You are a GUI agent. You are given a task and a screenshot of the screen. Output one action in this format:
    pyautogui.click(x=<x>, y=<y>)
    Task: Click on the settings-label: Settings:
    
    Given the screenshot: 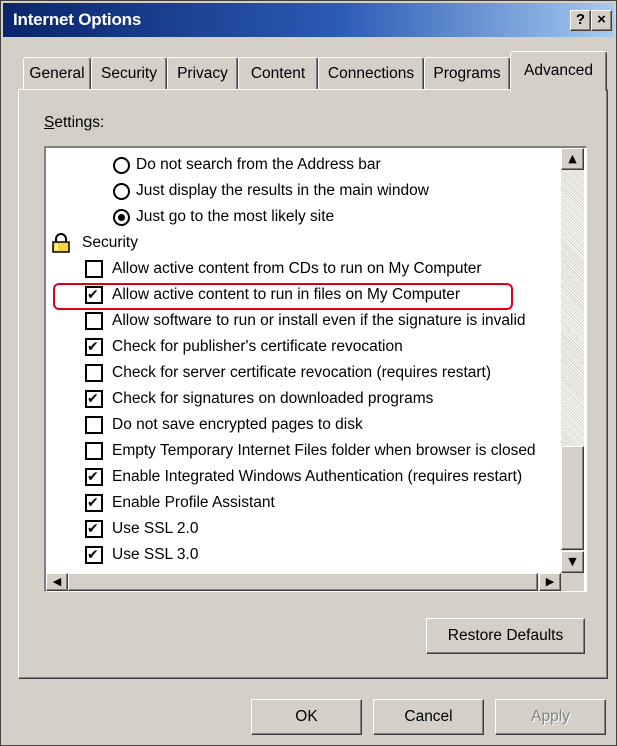 What is the action you would take?
    pyautogui.click(x=74, y=122)
    